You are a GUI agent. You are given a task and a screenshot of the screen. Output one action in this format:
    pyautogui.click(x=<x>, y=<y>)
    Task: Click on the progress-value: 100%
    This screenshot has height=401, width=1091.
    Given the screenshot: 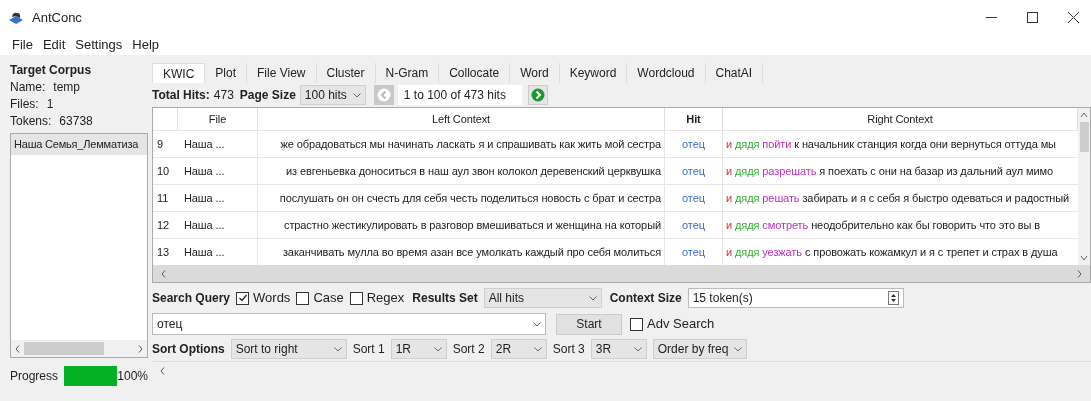 What is the action you would take?
    pyautogui.click(x=132, y=376)
    